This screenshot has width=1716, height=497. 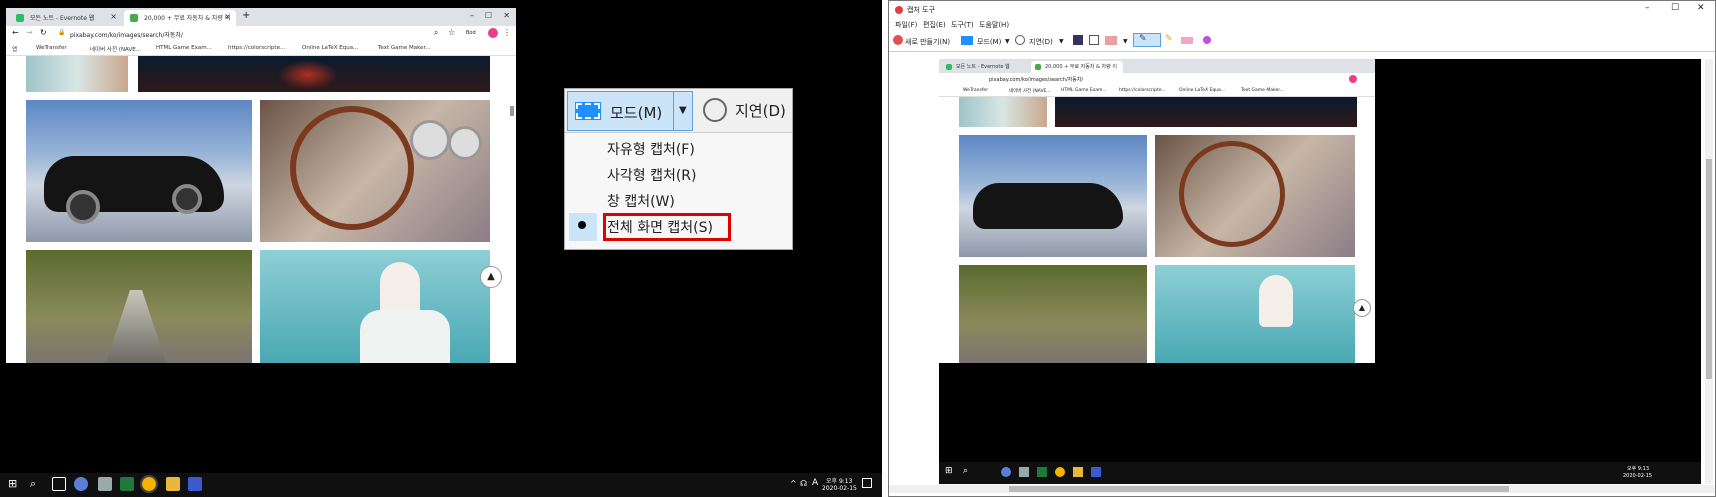 I want to click on tab-pixabay: 20,000 + 무료 자동차 & 차량 이, so click(x=1077, y=67).